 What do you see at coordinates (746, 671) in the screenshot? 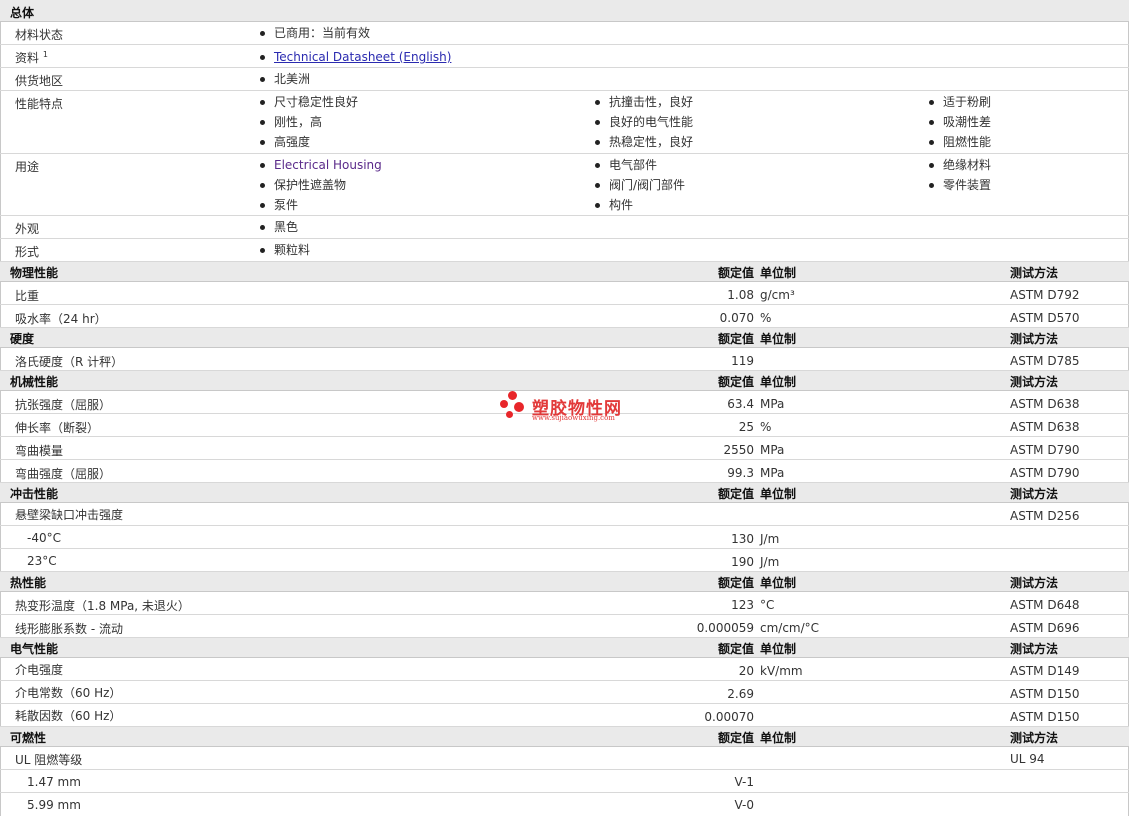
I see `prop-value: 20` at bounding box center [746, 671].